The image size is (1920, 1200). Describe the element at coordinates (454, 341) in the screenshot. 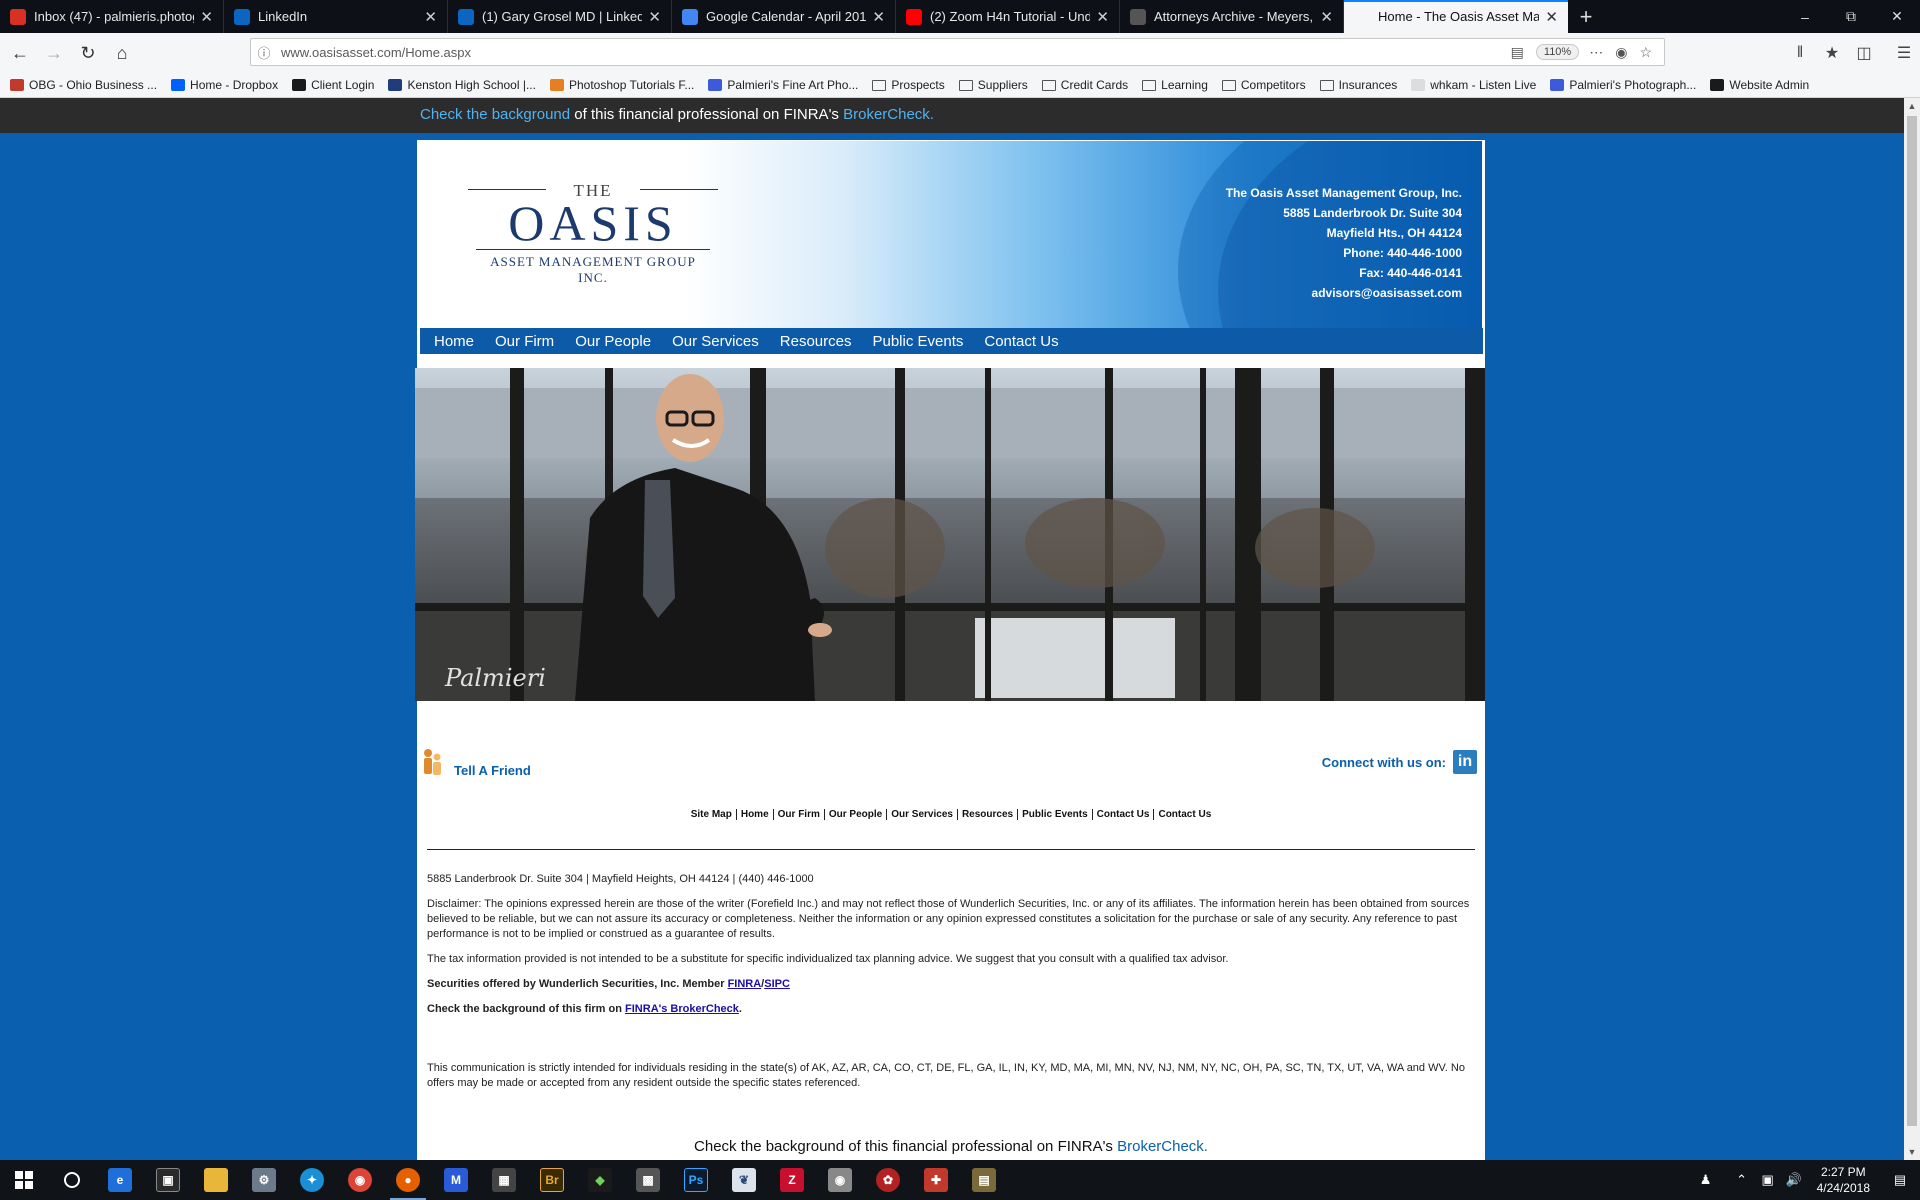

I see `menu-item: Home` at that location.